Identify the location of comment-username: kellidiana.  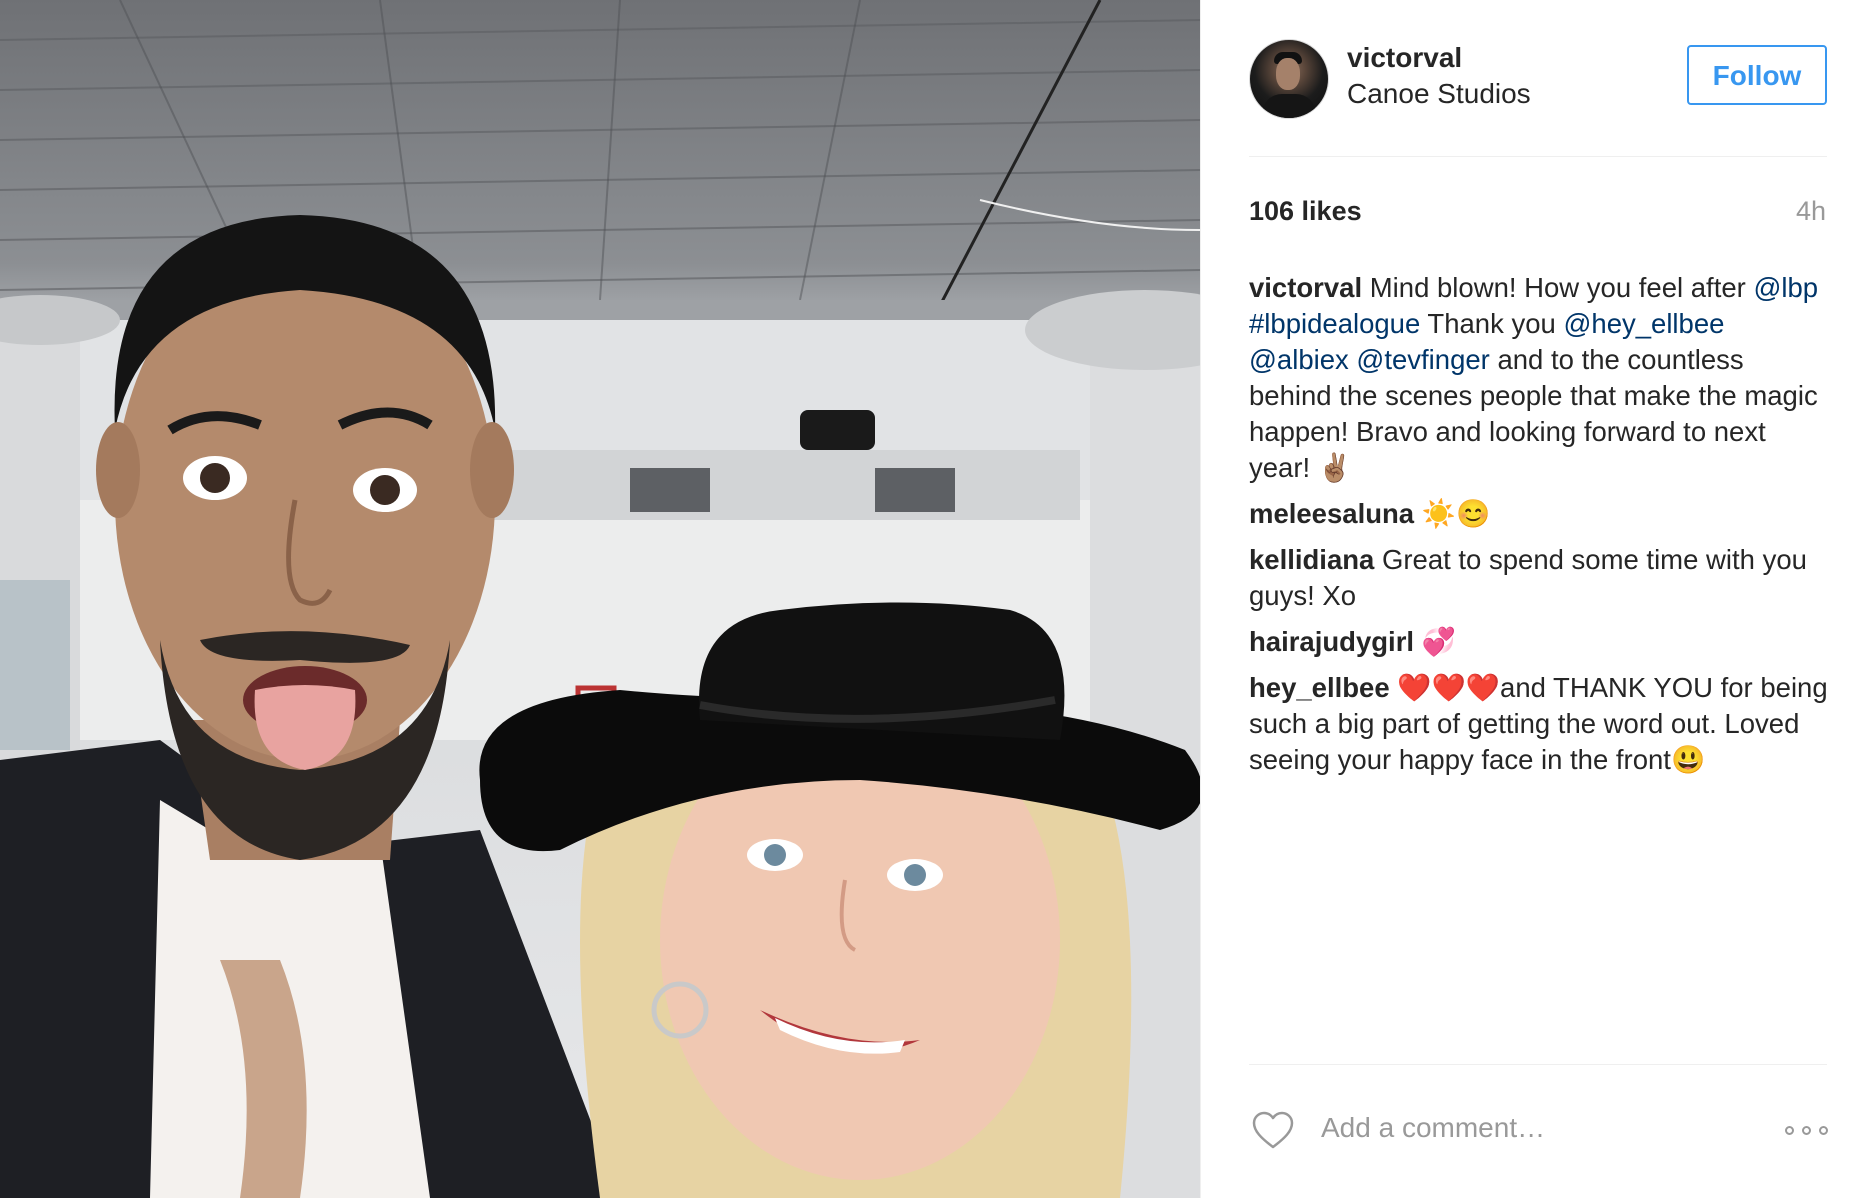
(1311, 559).